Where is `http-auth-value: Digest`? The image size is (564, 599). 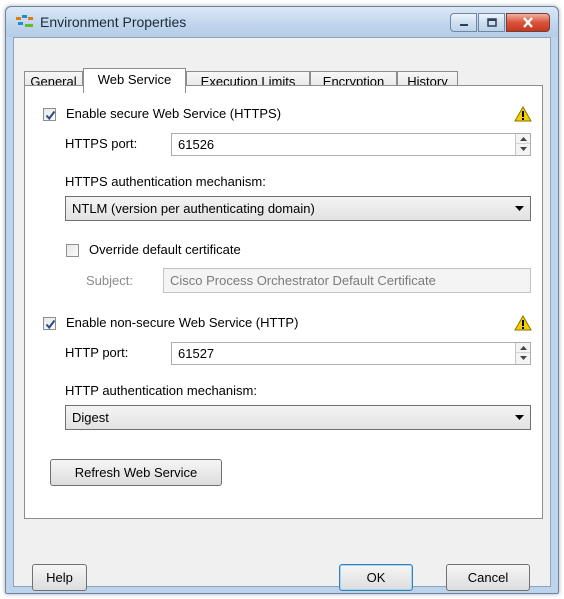
http-auth-value: Digest is located at coordinates (90, 417).